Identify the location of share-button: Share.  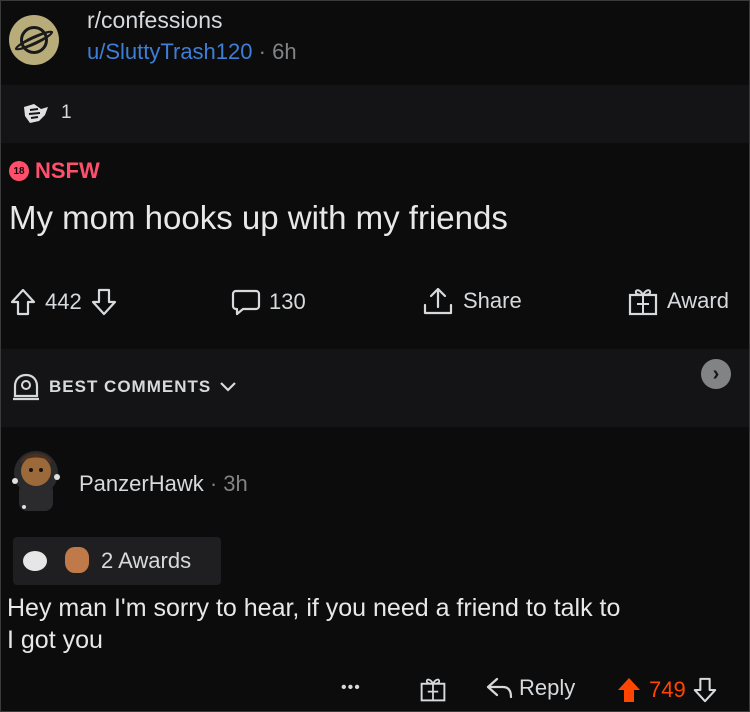
(471, 301).